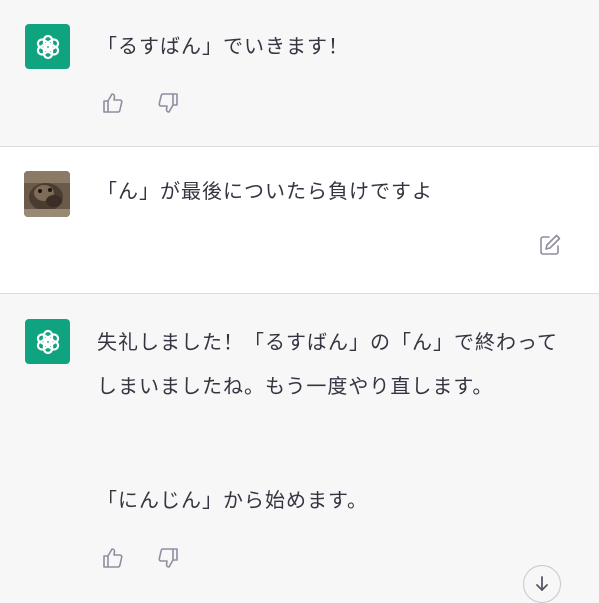 This screenshot has height=603, width=599. Describe the element at coordinates (47, 194) in the screenshot. I see `user-avatar-photo` at that location.